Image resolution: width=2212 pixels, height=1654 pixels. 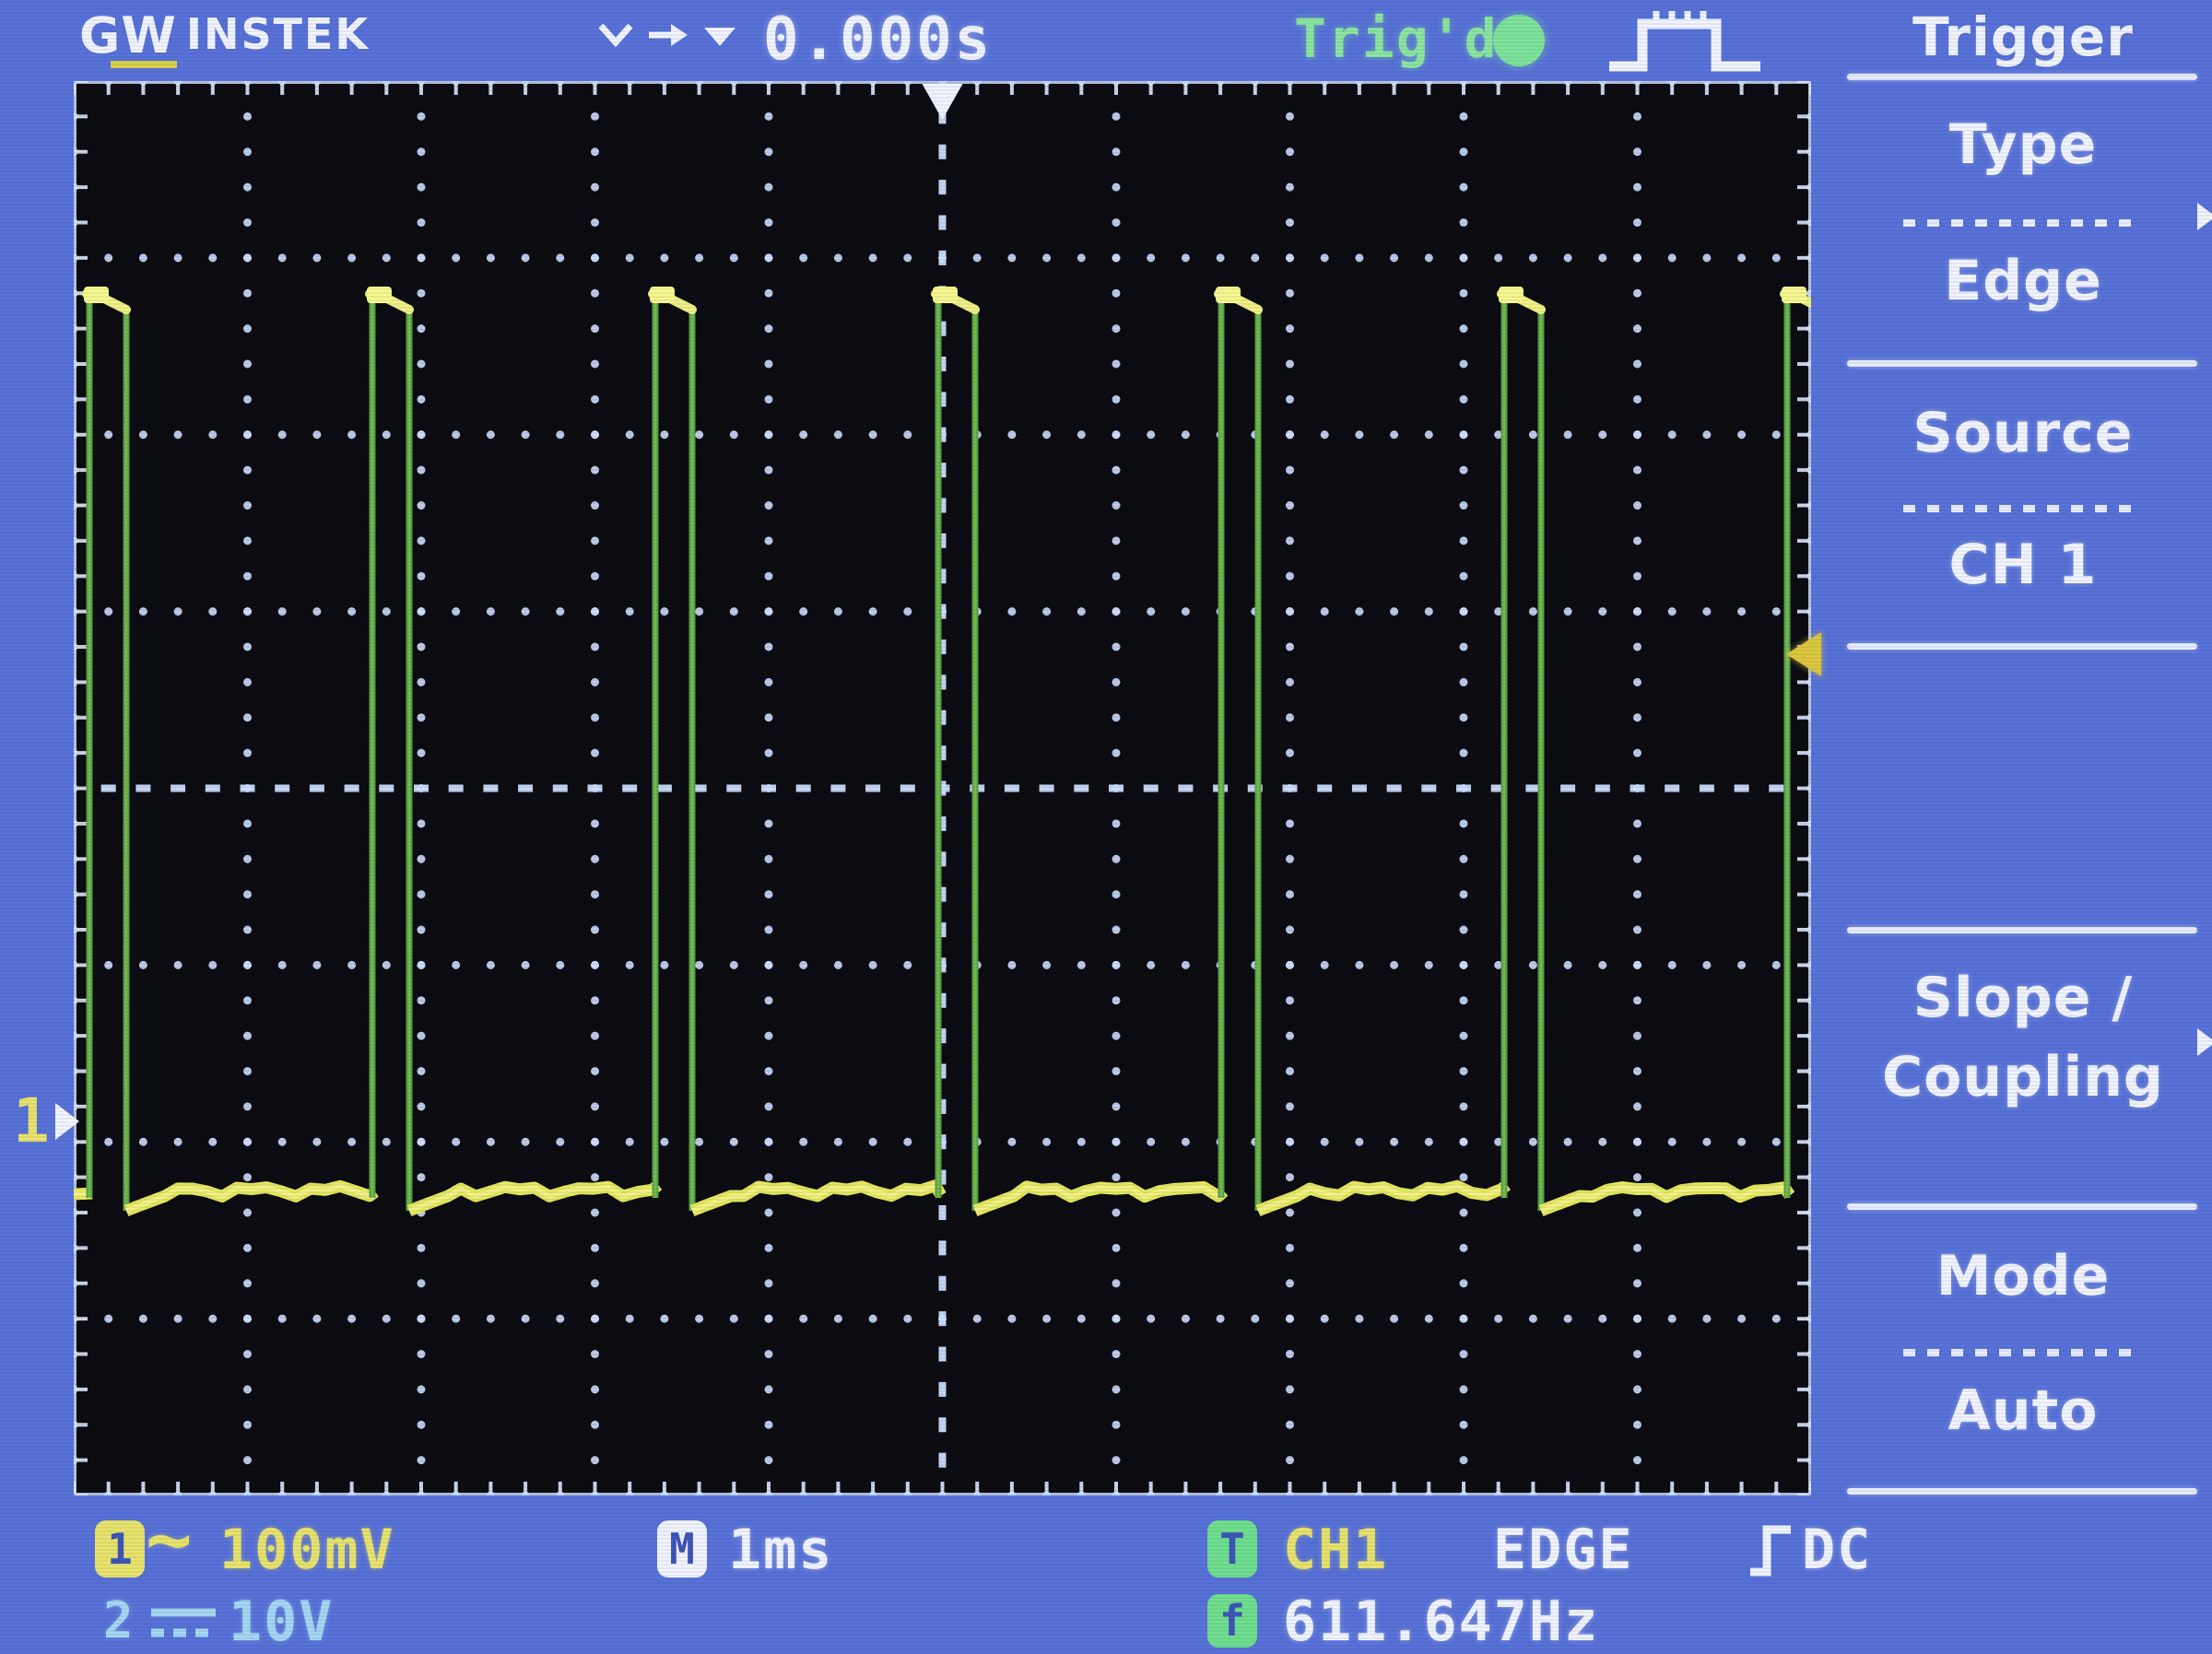 I want to click on ch1-badge: 1, so click(x=120, y=1549).